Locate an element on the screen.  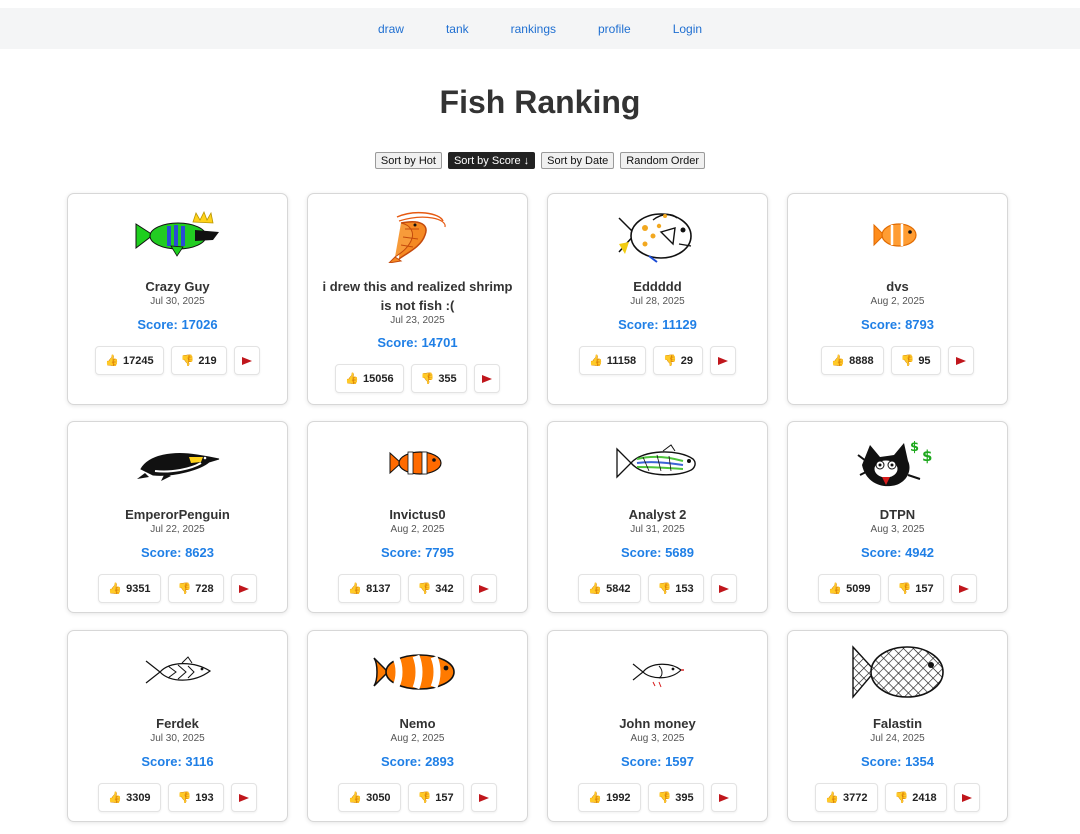
cat-dollar-icon: $ $ is located at coordinates (894, 463).